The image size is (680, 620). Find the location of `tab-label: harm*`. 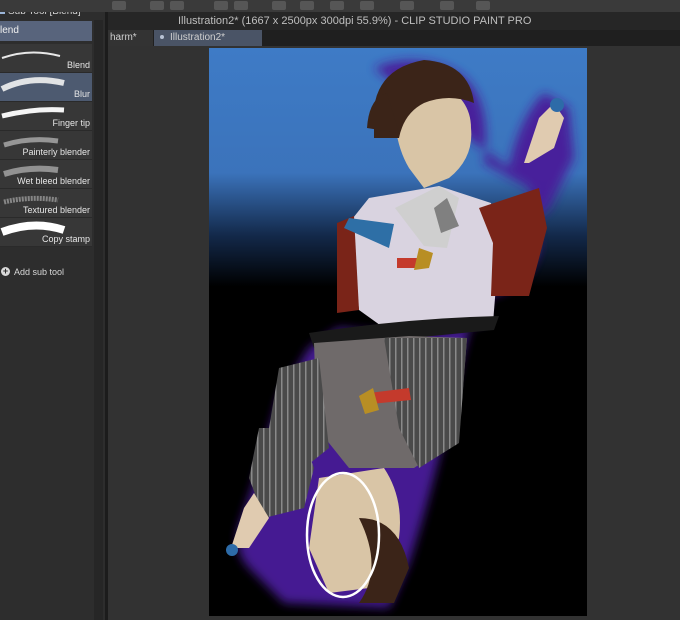

tab-label: harm* is located at coordinates (123, 37).